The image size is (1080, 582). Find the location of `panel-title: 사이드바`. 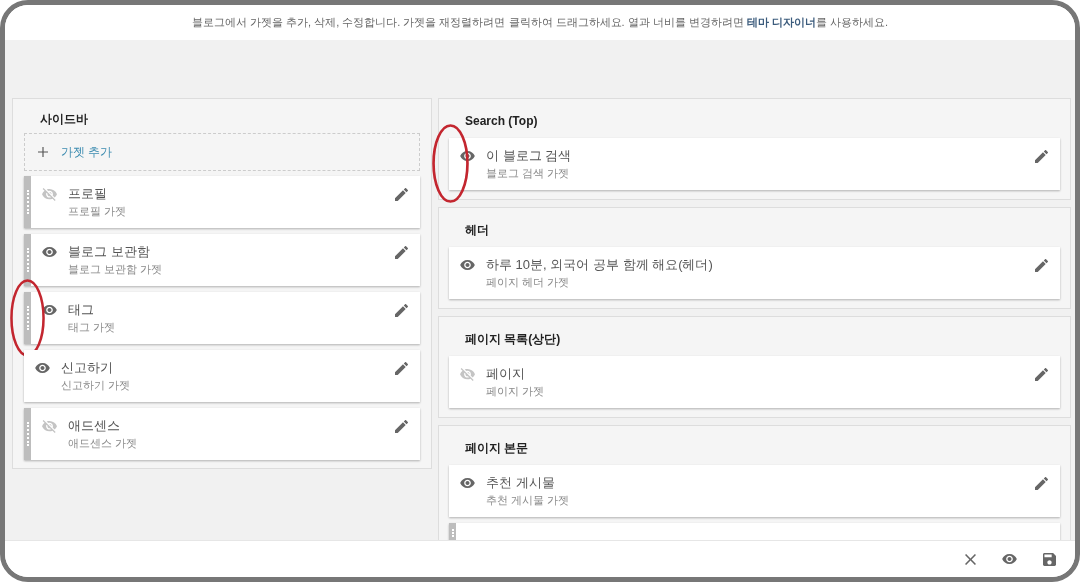

panel-title: 사이드바 is located at coordinates (64, 119).